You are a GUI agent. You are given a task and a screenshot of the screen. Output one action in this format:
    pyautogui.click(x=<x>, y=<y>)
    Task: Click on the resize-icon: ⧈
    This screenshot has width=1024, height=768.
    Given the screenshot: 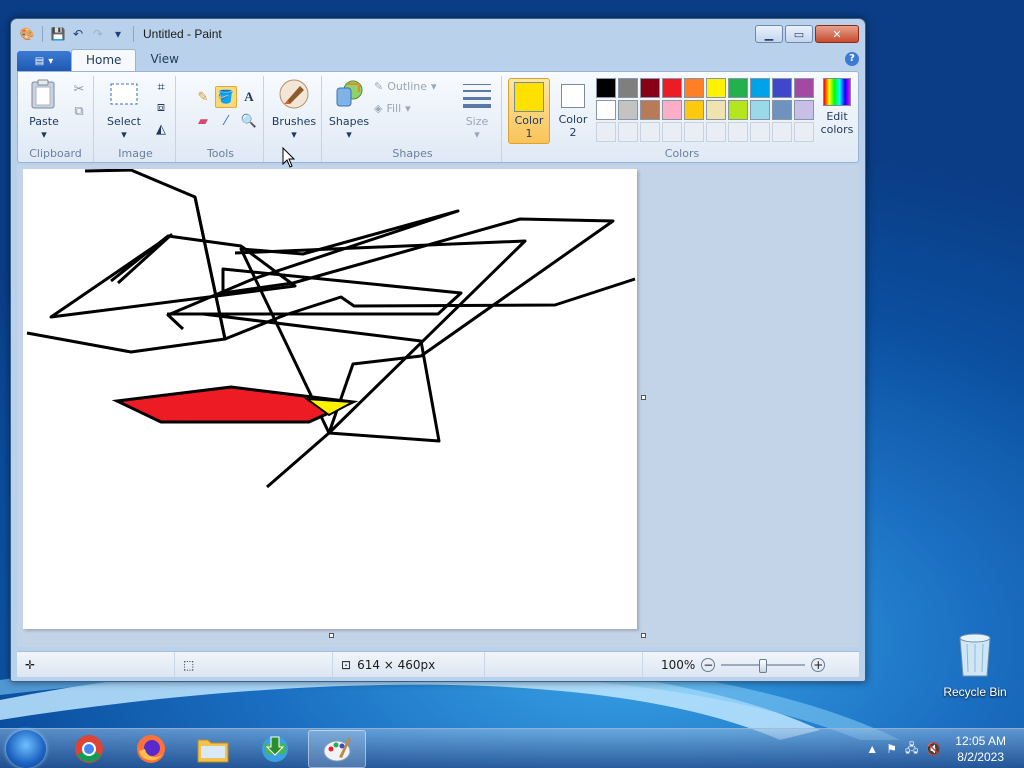 What is the action you would take?
    pyautogui.click(x=161, y=107)
    